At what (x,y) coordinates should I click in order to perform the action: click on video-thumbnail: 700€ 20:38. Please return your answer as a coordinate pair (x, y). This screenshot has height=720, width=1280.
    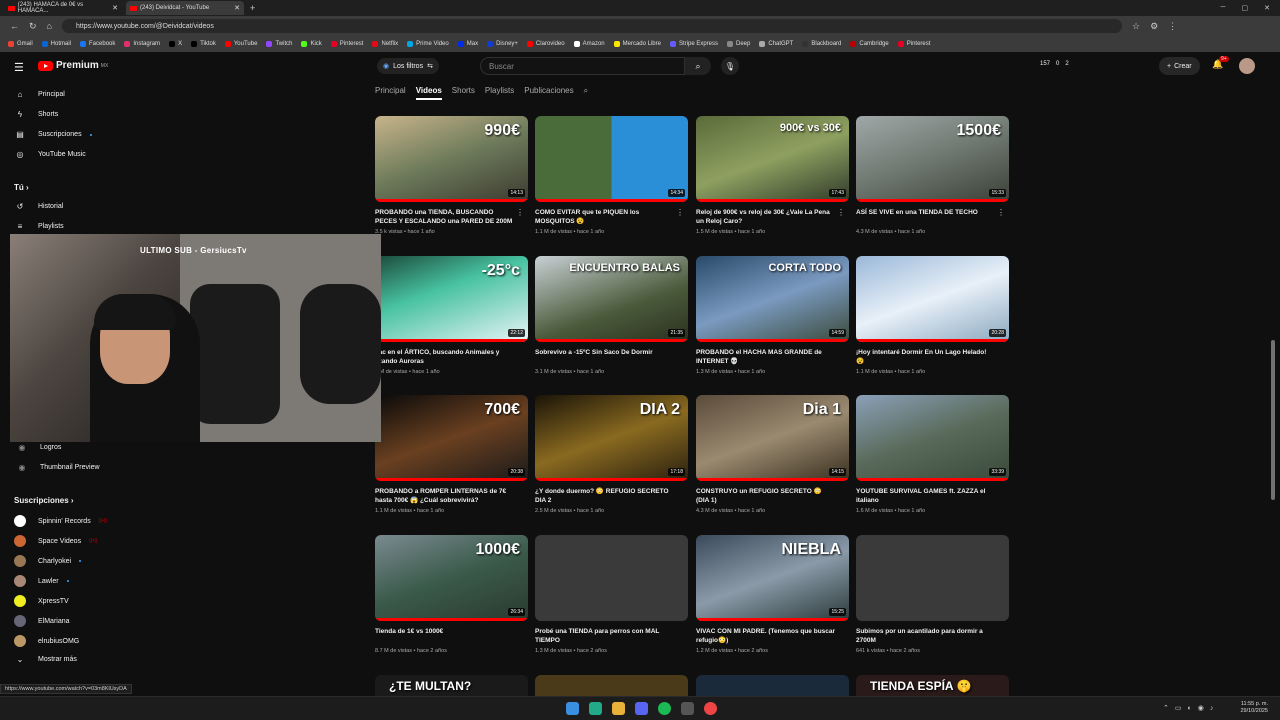
    Looking at the image, I should click on (451, 438).